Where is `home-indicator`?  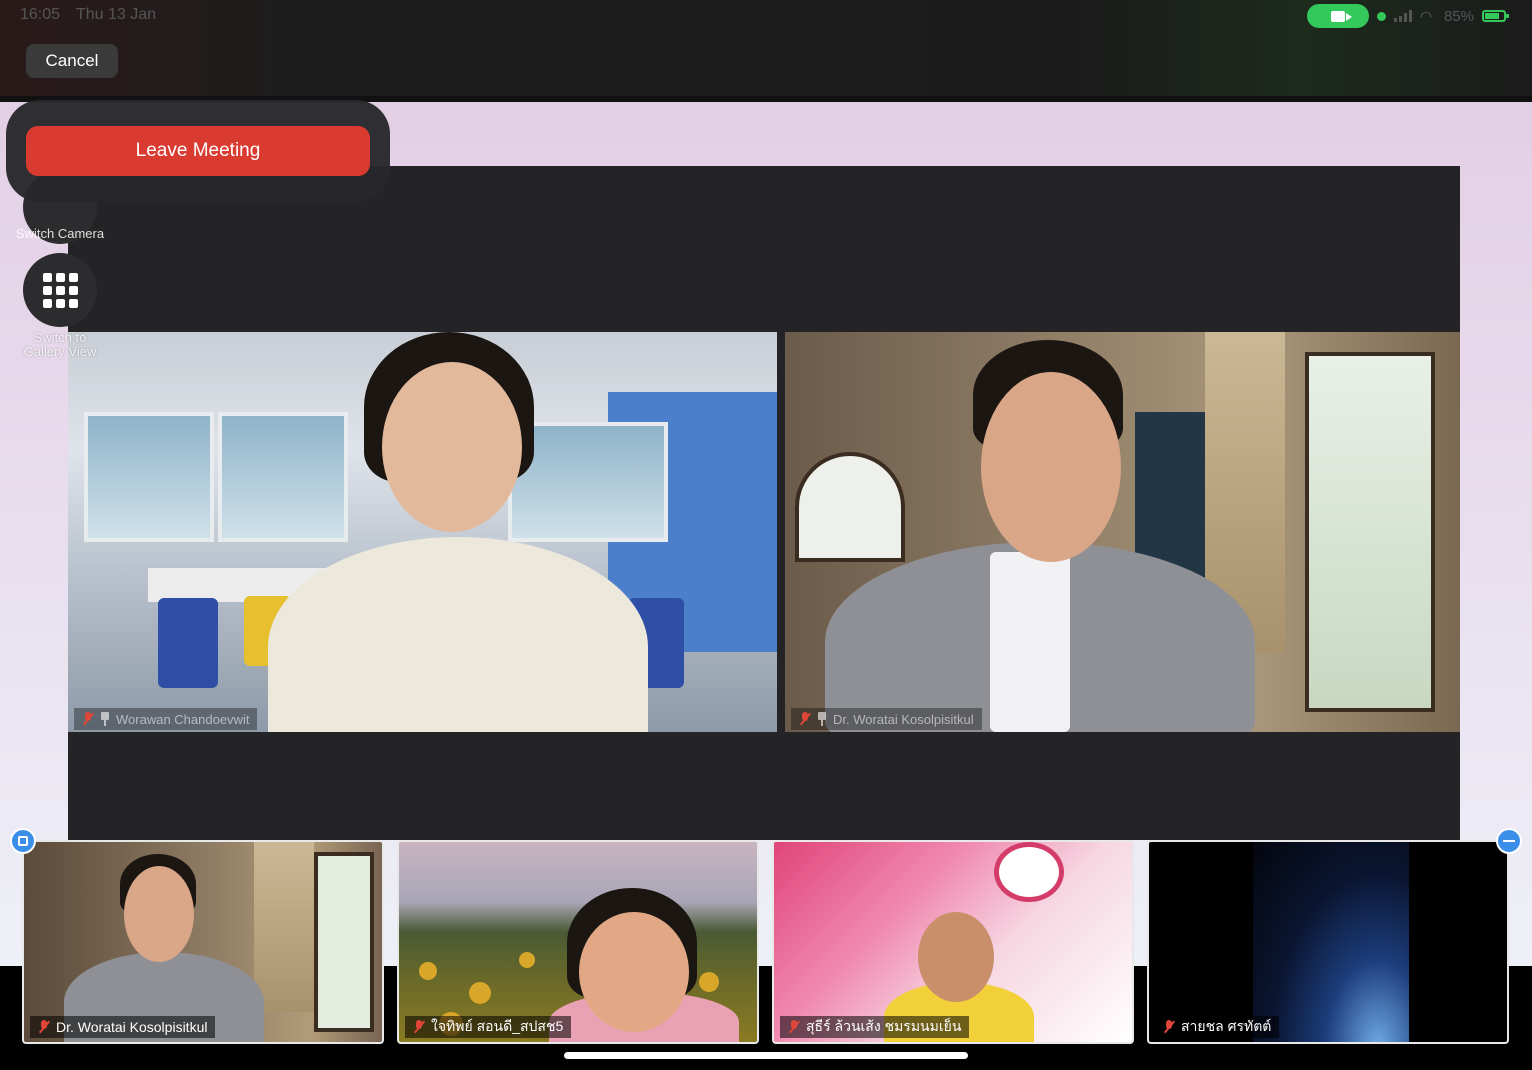
home-indicator is located at coordinates (766, 1055).